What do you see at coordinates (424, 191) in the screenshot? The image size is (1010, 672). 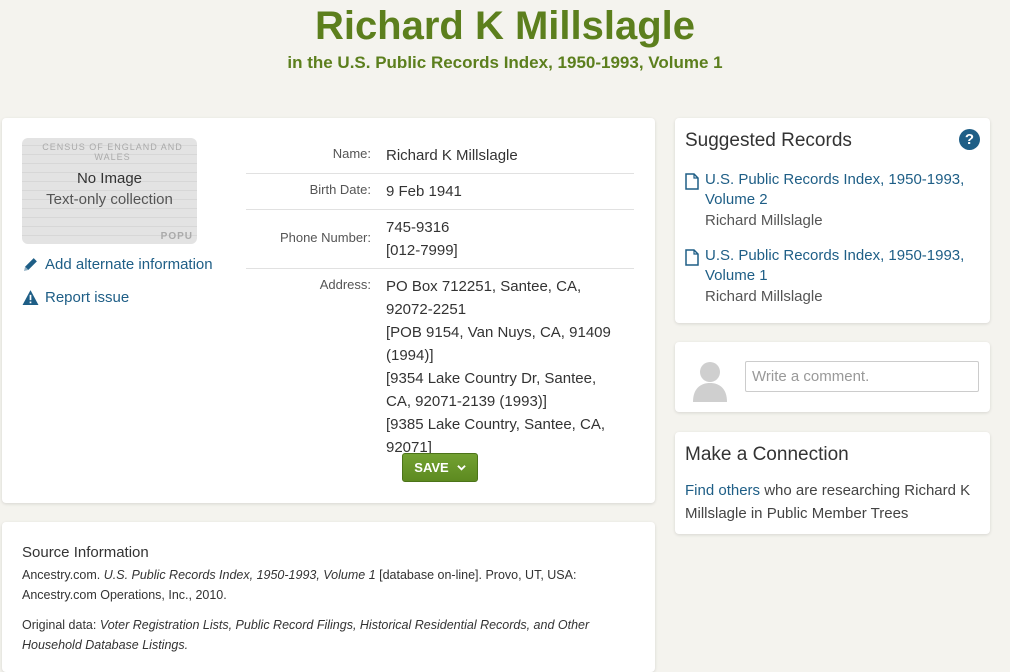 I see `birth-date-value: 9 Feb 1941` at bounding box center [424, 191].